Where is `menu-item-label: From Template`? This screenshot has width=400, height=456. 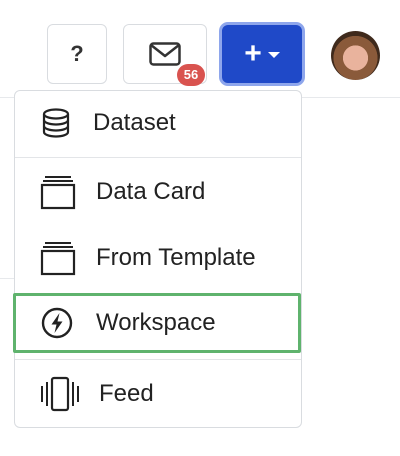 menu-item-label: From Template is located at coordinates (176, 257).